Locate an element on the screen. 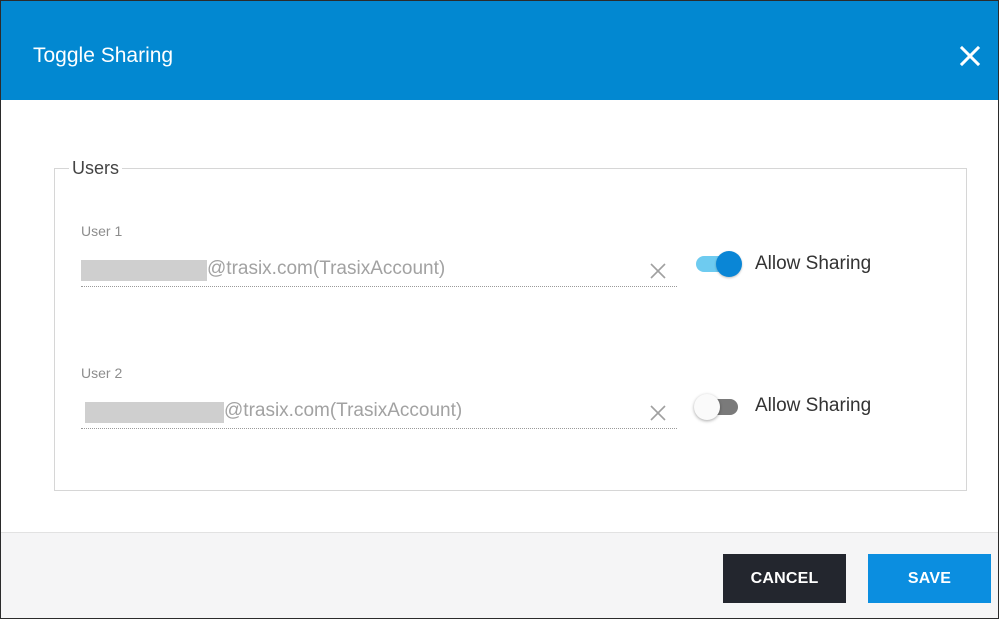 The image size is (999, 619). user-1-field: @trasix.com(TrasixAccount) is located at coordinates (379, 270).